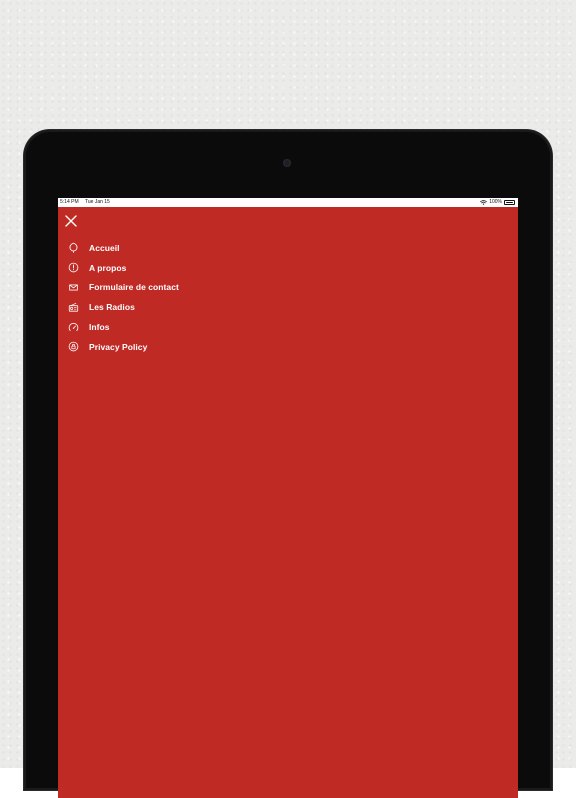 This screenshot has width=576, height=798. I want to click on close-button, so click(71, 221).